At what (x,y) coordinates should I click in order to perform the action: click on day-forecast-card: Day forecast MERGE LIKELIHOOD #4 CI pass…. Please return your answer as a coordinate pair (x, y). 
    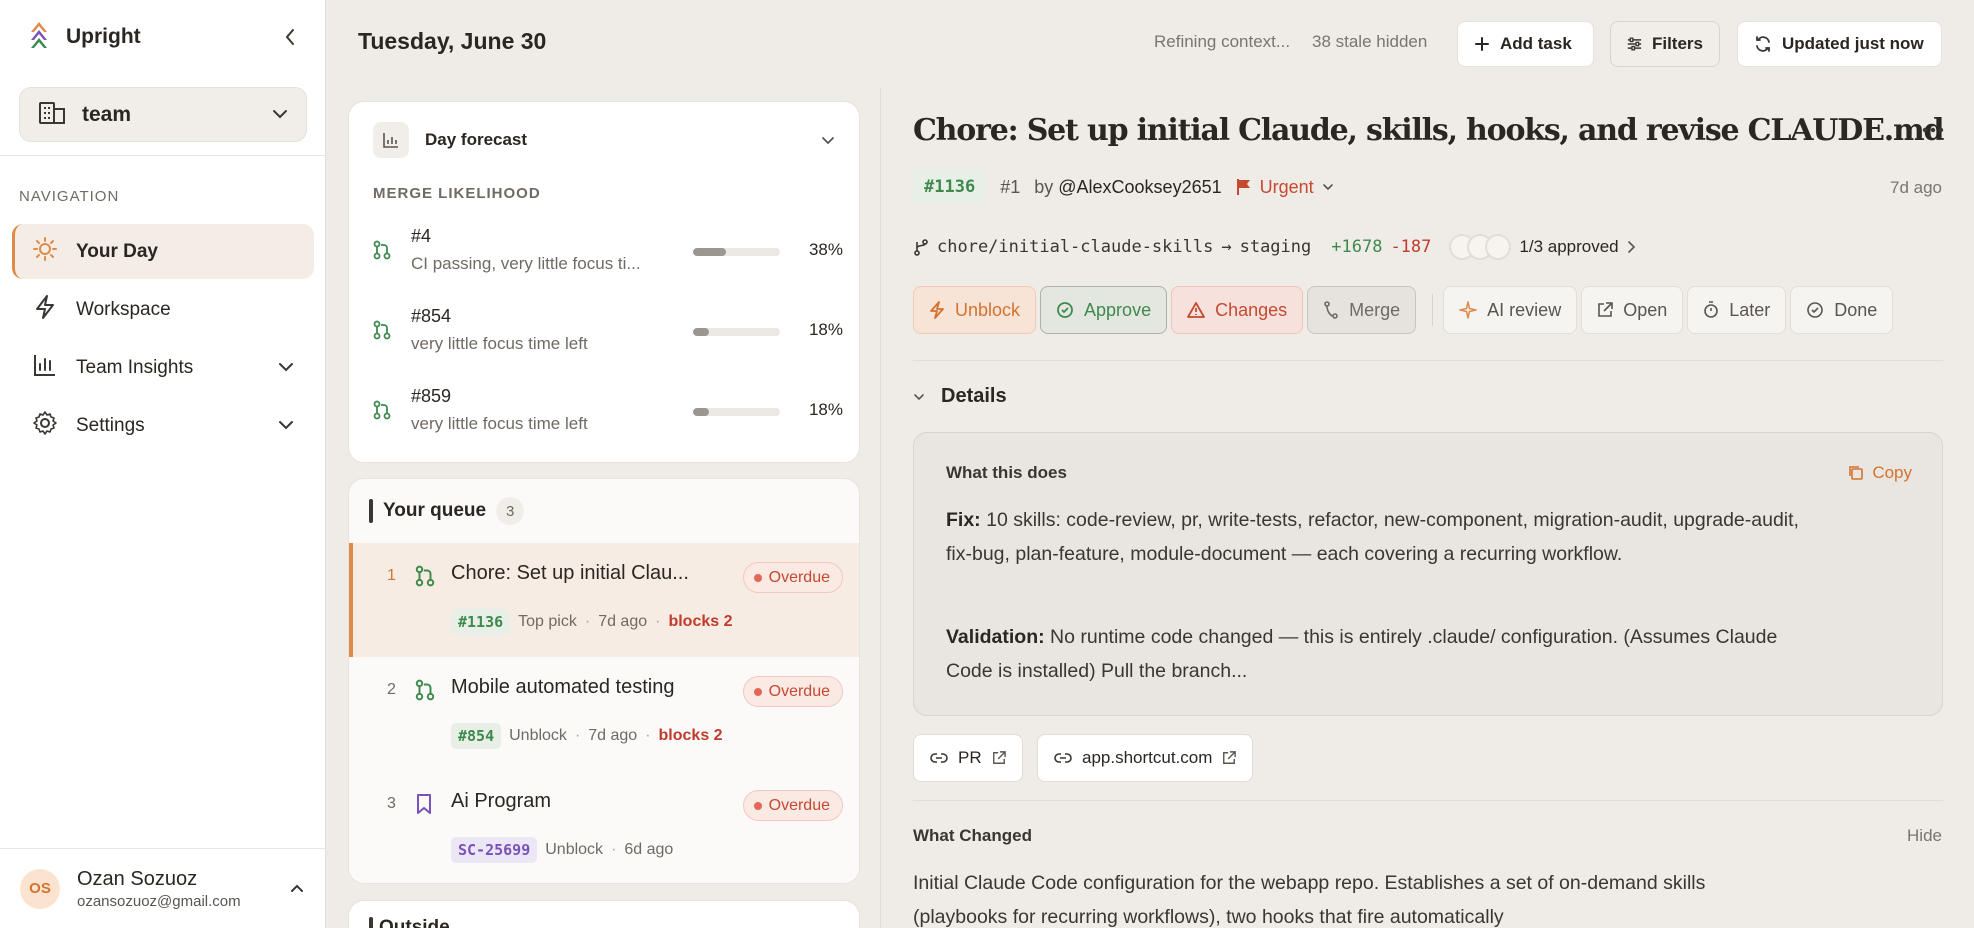
    Looking at the image, I should click on (604, 282).